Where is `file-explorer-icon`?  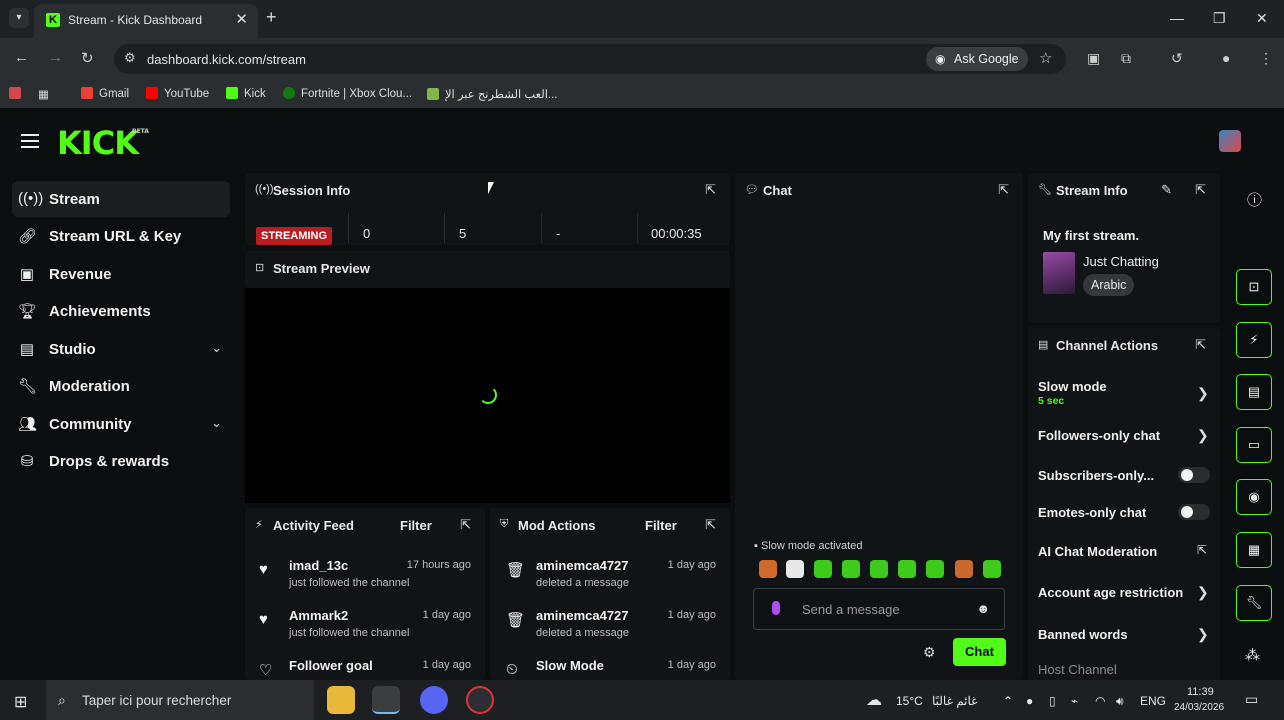
file-explorer-icon is located at coordinates (341, 700).